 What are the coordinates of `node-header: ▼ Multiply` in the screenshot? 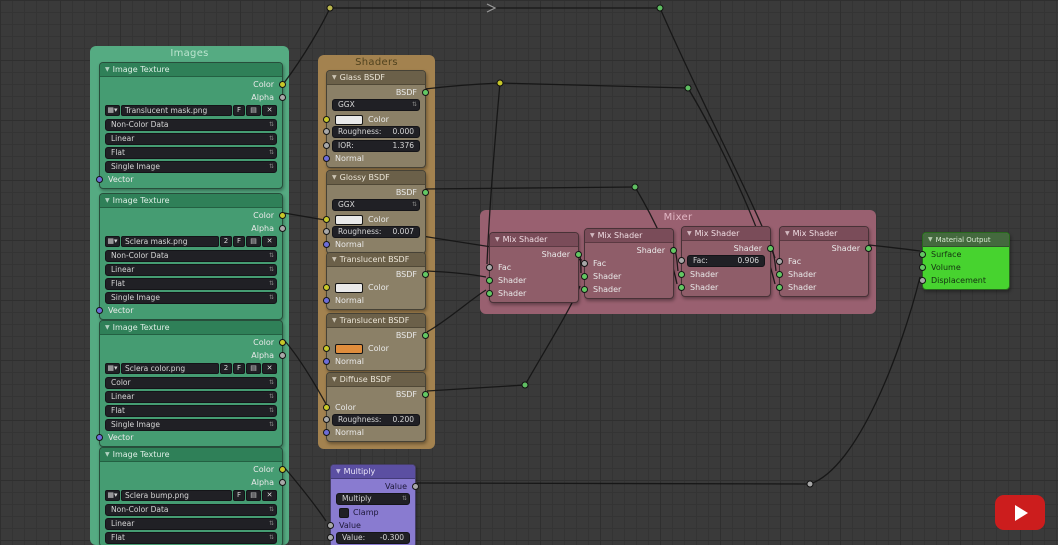 It's located at (373, 472).